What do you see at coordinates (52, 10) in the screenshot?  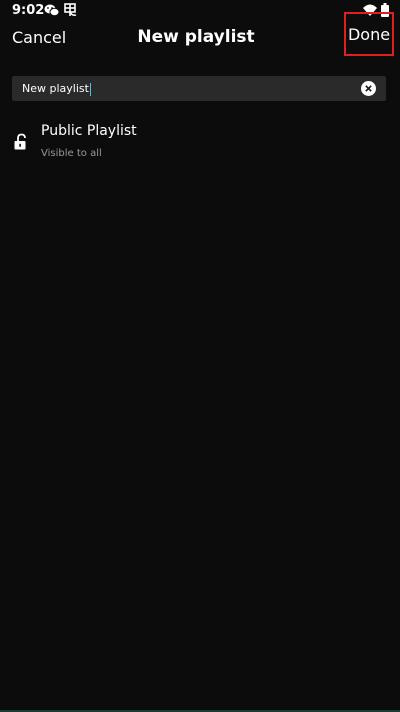 I see `wechat-icon` at bounding box center [52, 10].